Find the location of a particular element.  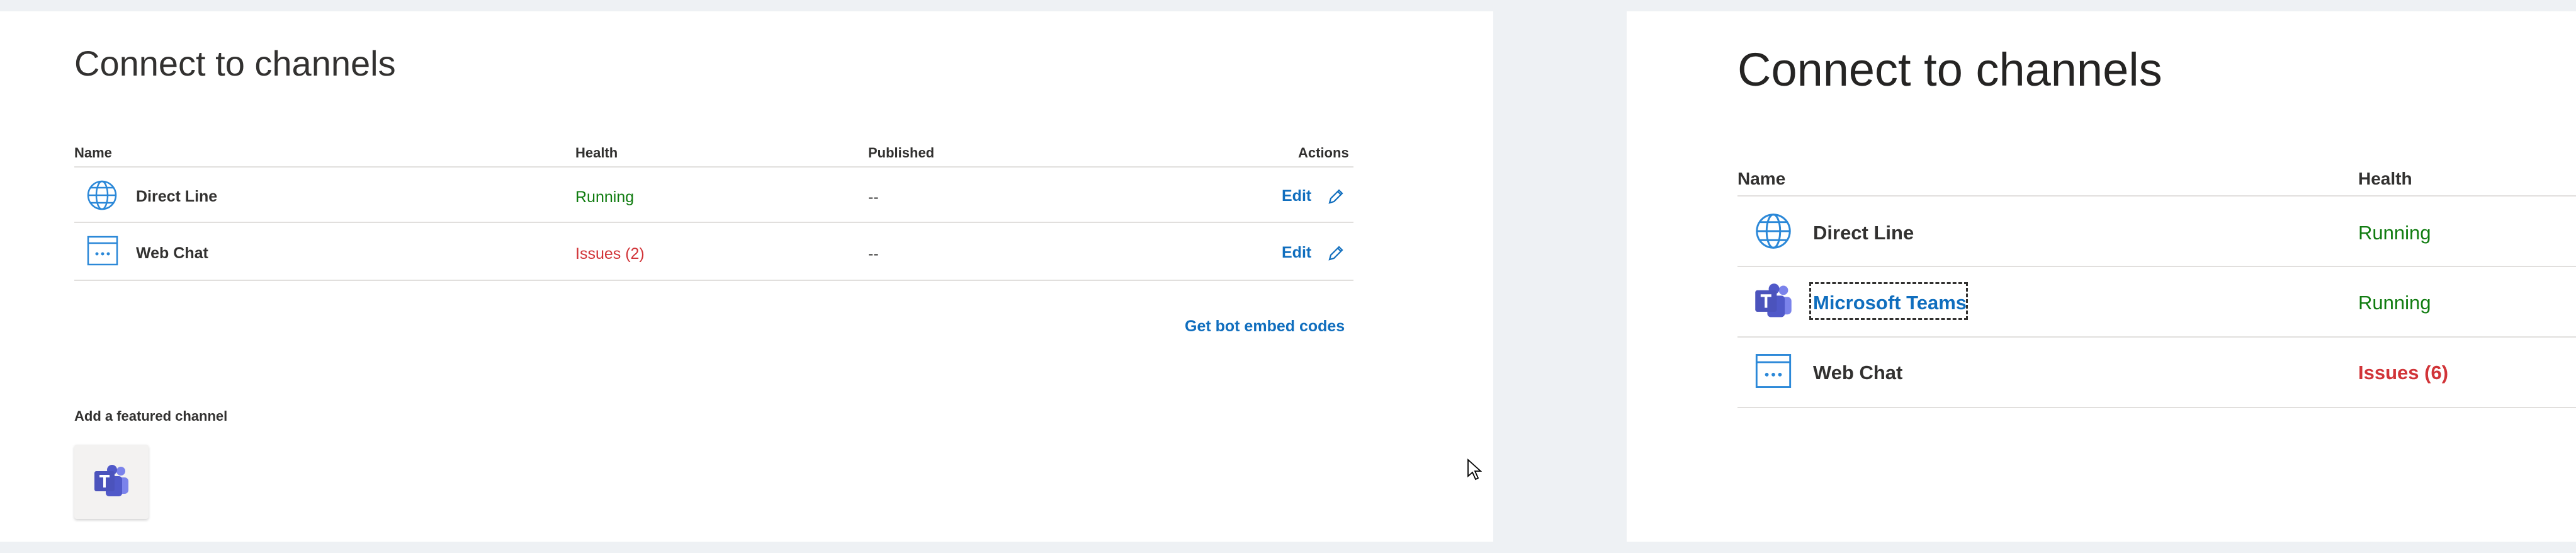

add-teams-channel-button is located at coordinates (111, 482).